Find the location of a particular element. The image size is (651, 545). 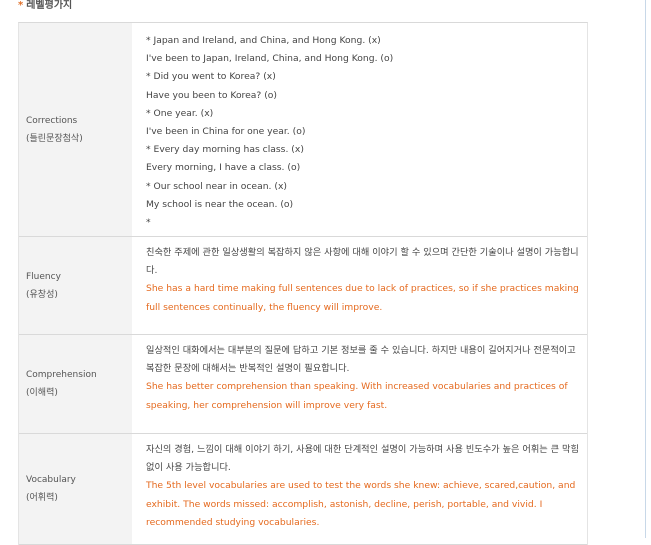

label-fluency-en: Fluency is located at coordinates (43, 276).